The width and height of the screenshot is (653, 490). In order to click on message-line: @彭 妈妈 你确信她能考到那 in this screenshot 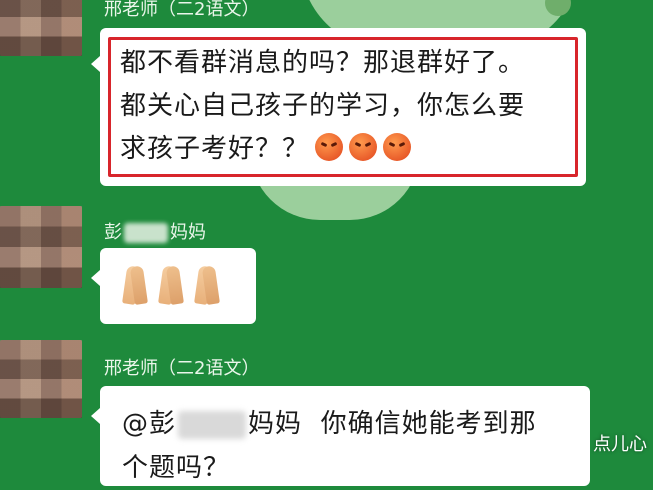, I will do `click(351, 424)`.